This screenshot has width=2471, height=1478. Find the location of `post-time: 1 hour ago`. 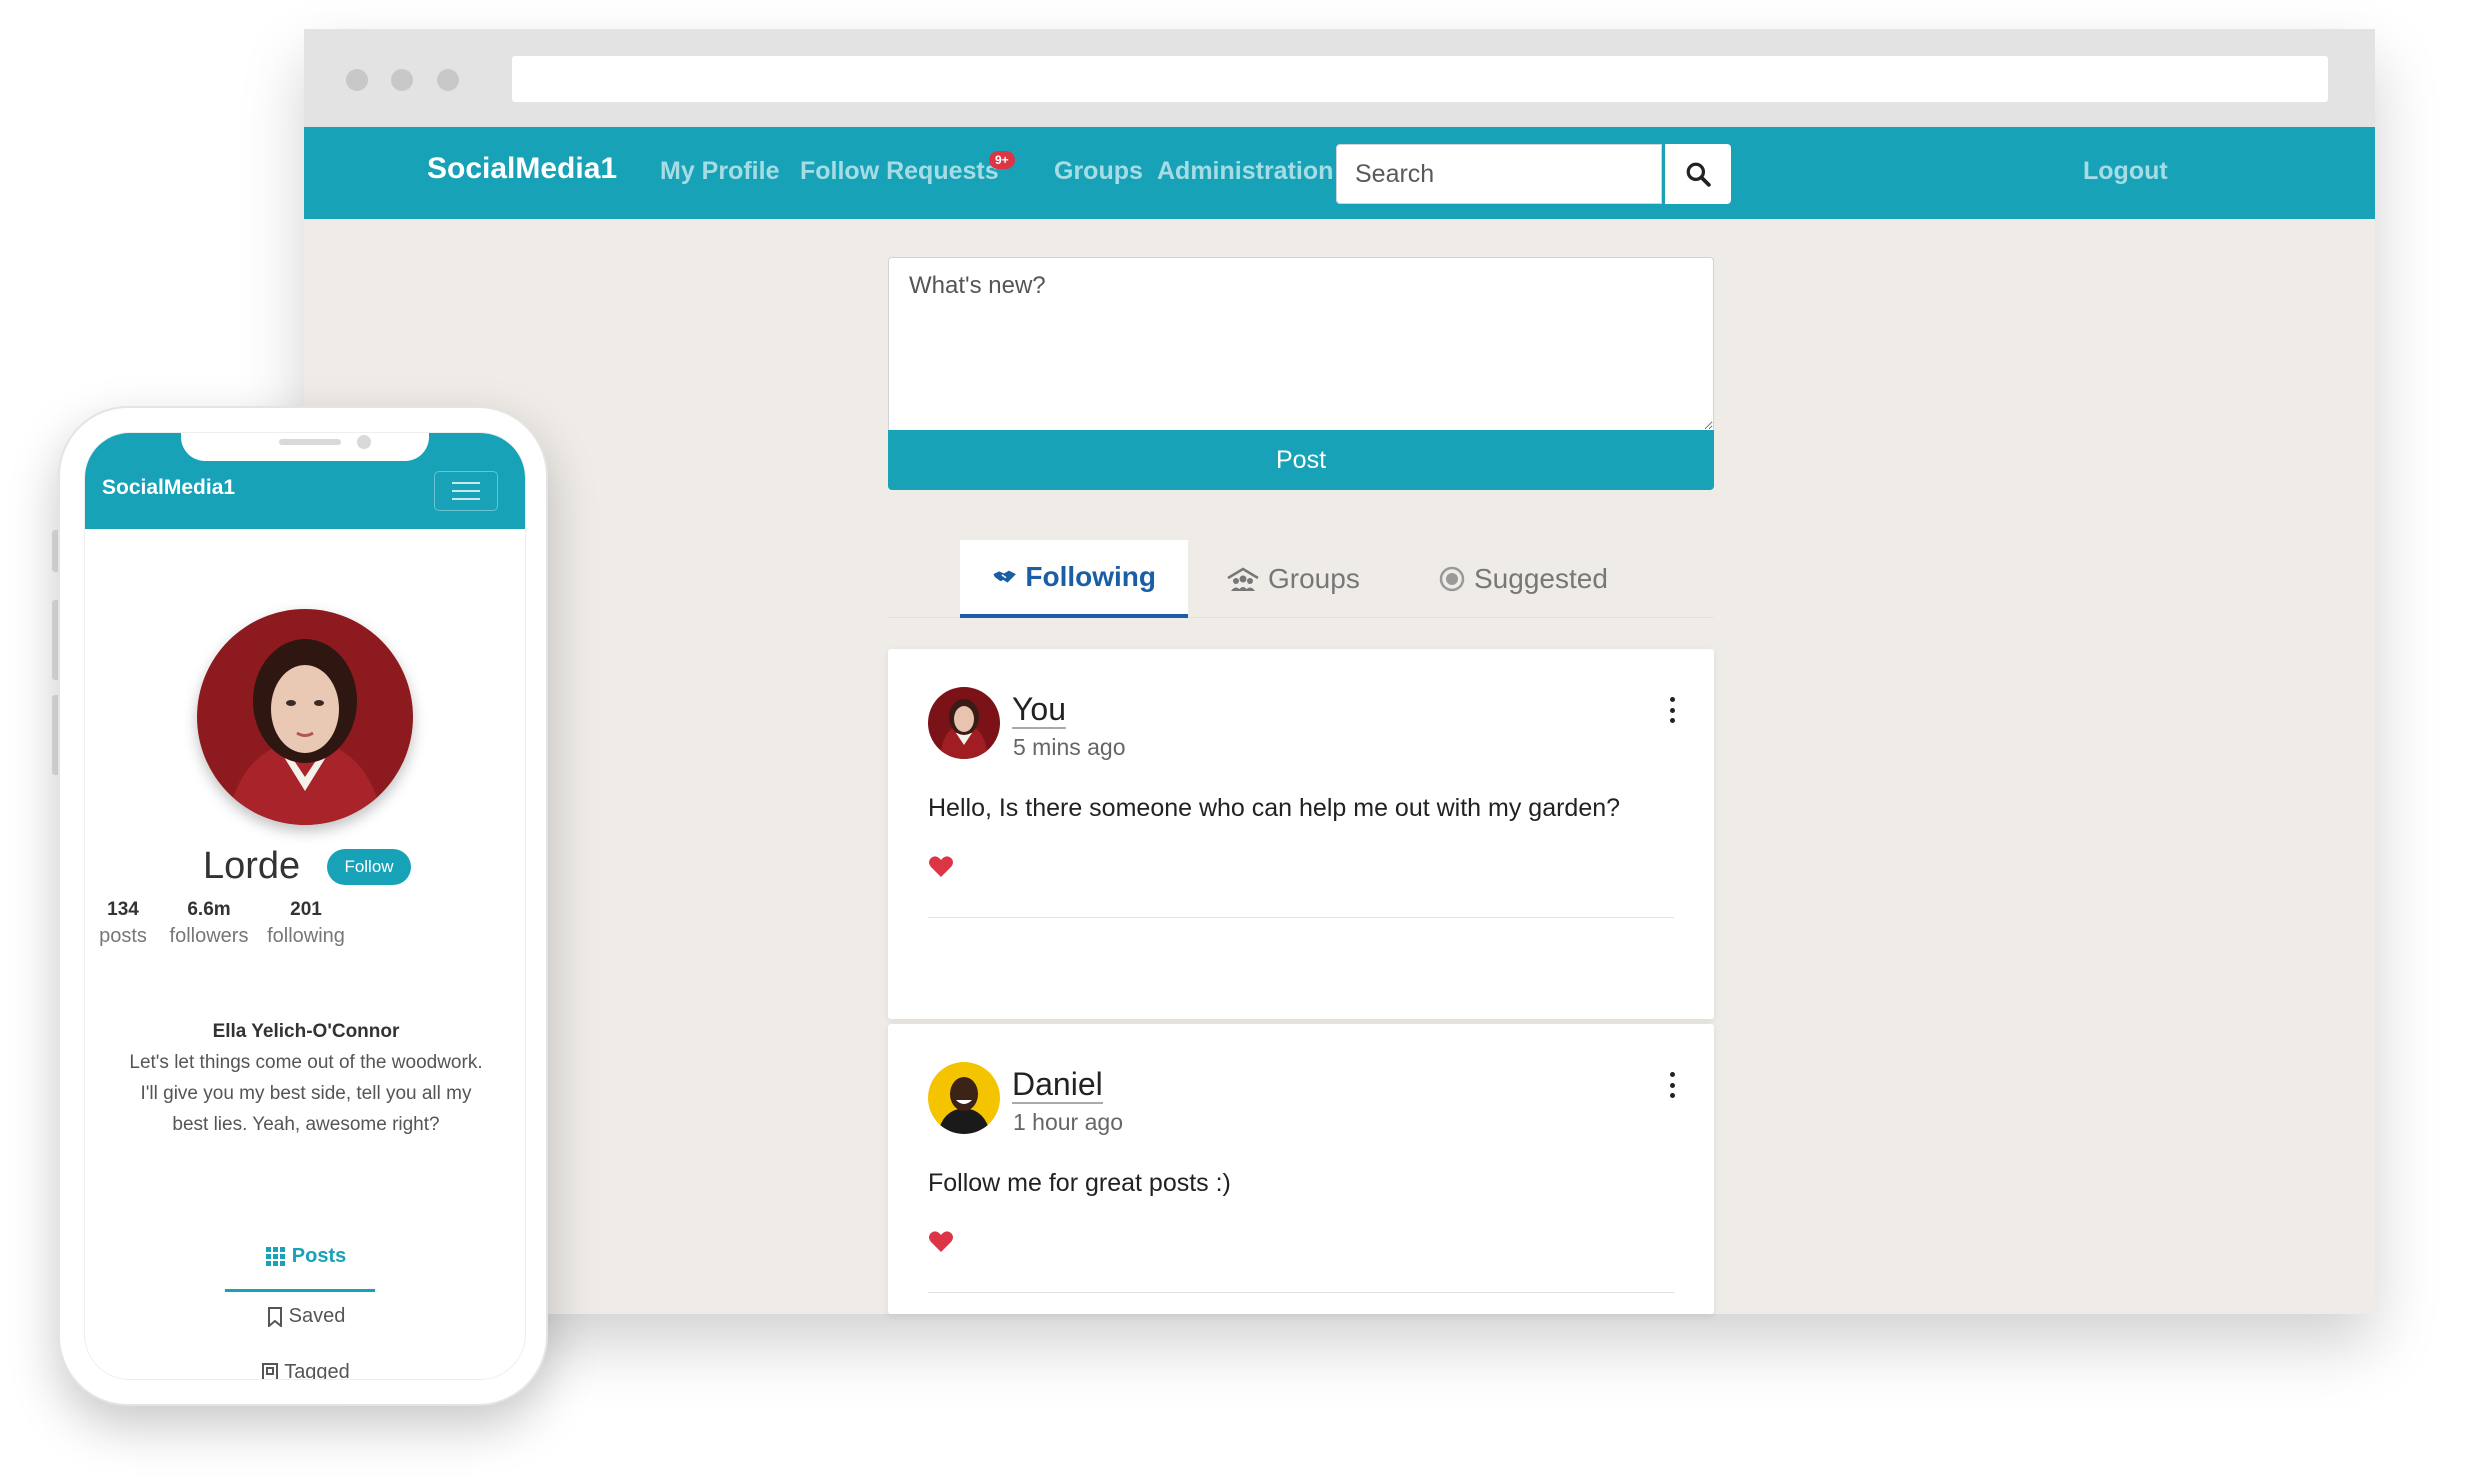

post-time: 1 hour ago is located at coordinates (1068, 1122).